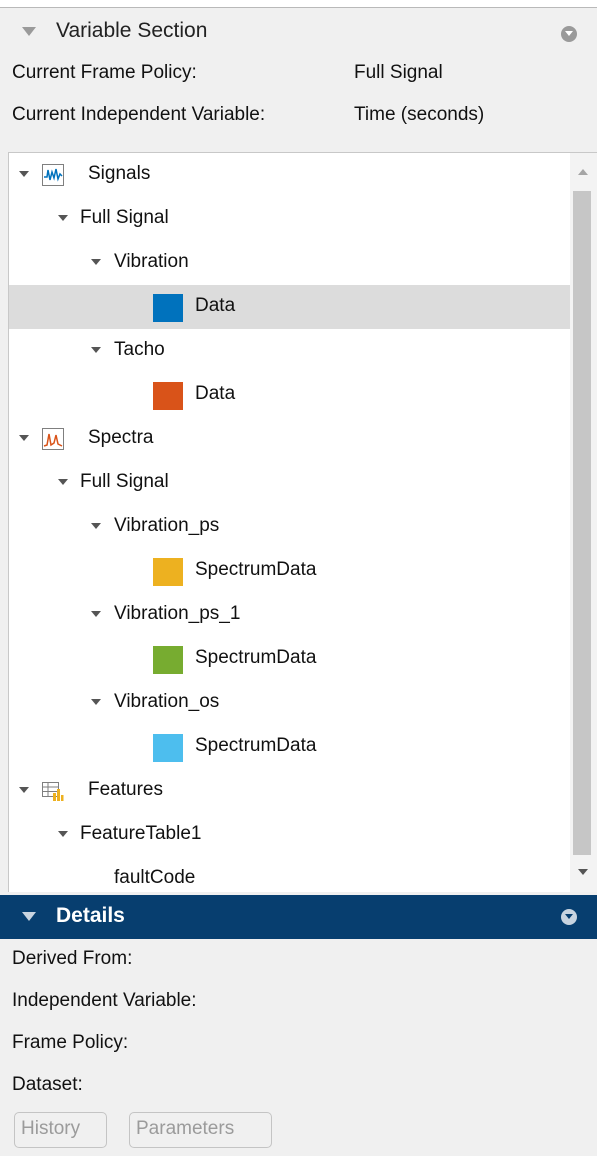 The image size is (597, 1156). I want to click on tree-node-vibration-data: Data, so click(290, 307).